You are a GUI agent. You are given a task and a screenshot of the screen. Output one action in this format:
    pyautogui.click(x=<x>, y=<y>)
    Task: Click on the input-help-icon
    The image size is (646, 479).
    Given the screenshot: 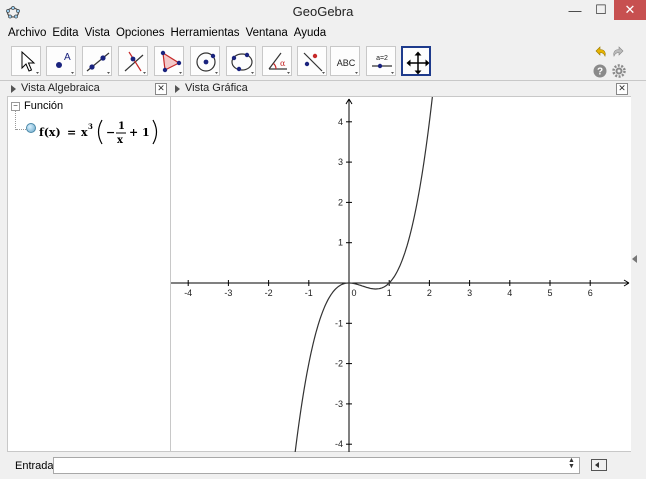 What is the action you would take?
    pyautogui.click(x=599, y=465)
    